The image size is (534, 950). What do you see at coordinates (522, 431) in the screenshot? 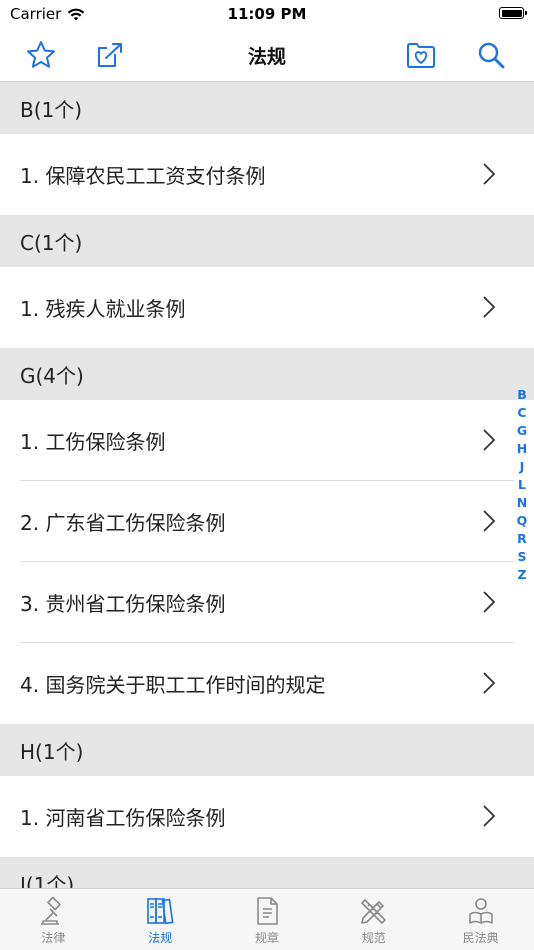
I see `index-letter: G` at bounding box center [522, 431].